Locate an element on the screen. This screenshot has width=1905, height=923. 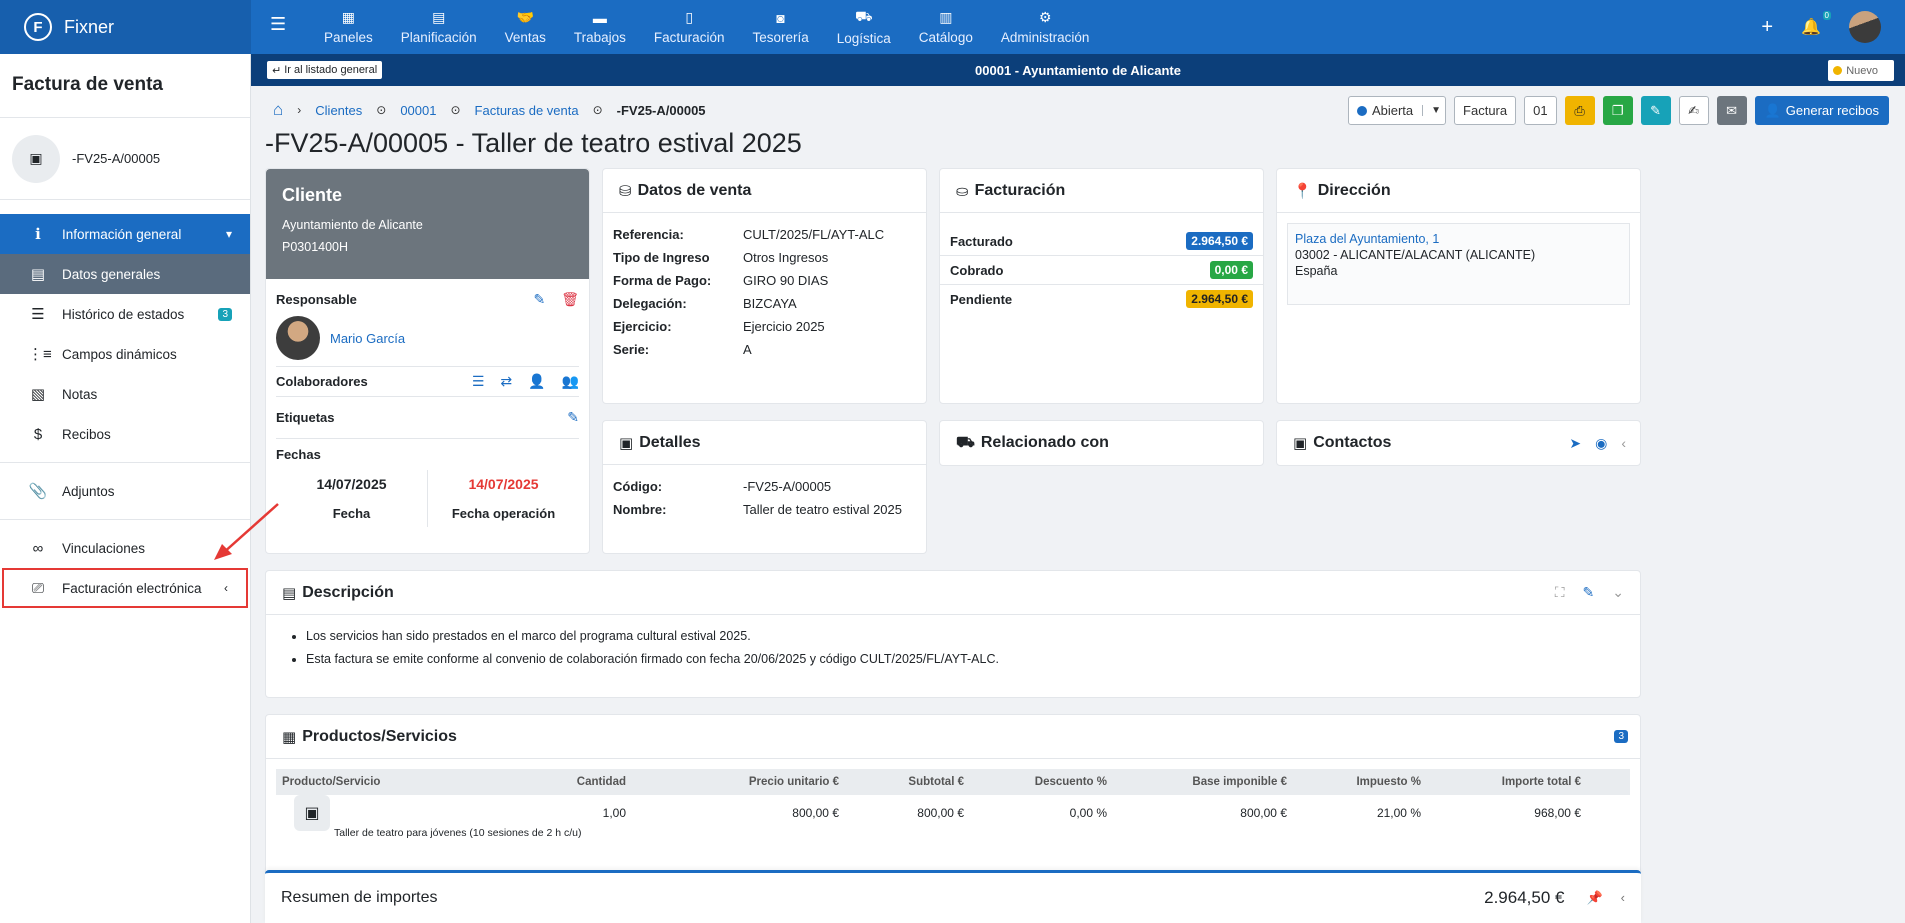
plus-icon: + is located at coordinates (1767, 27).